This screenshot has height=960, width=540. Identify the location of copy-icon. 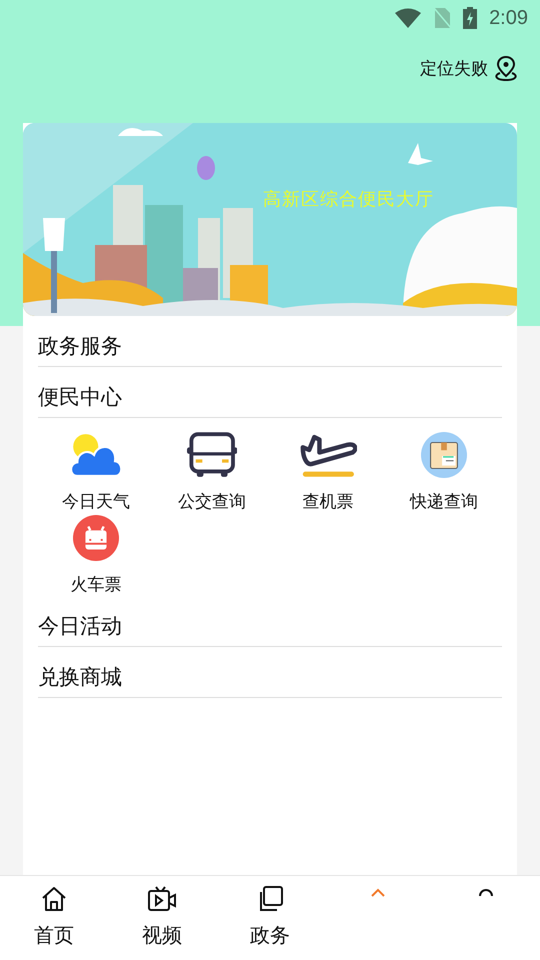
(270, 899).